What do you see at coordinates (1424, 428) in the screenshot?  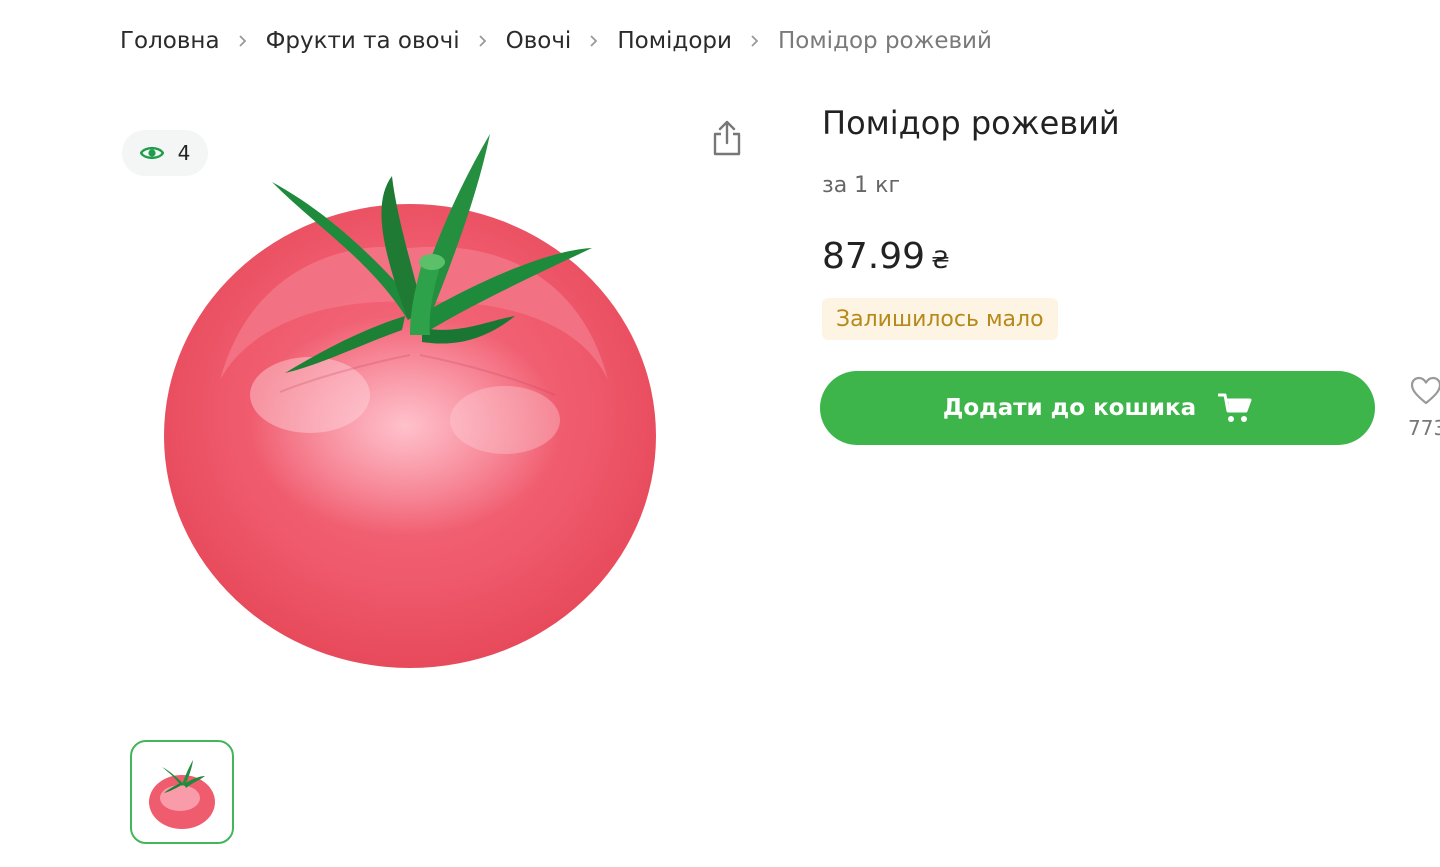 I see `favorites-count: 773` at bounding box center [1424, 428].